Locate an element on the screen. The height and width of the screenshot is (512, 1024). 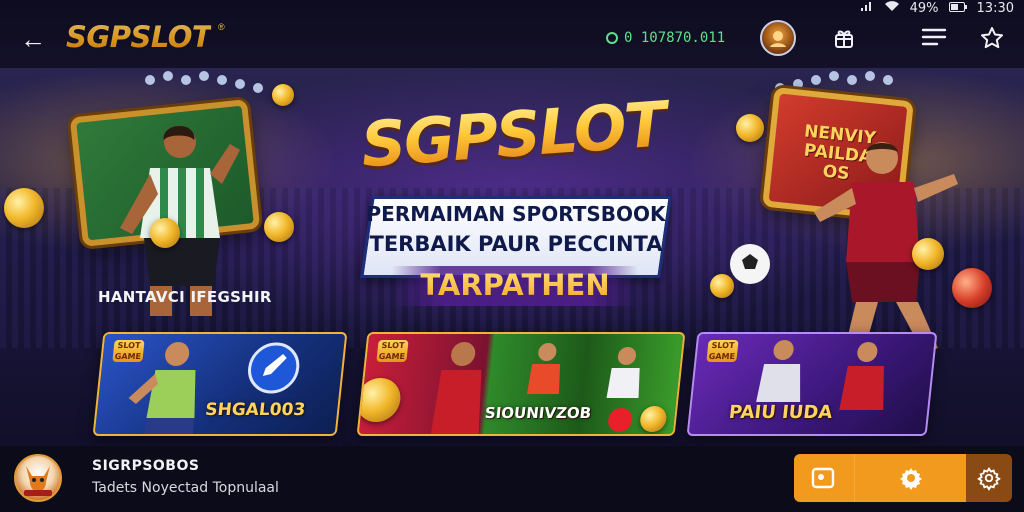
action-bar is located at coordinates (903, 478).